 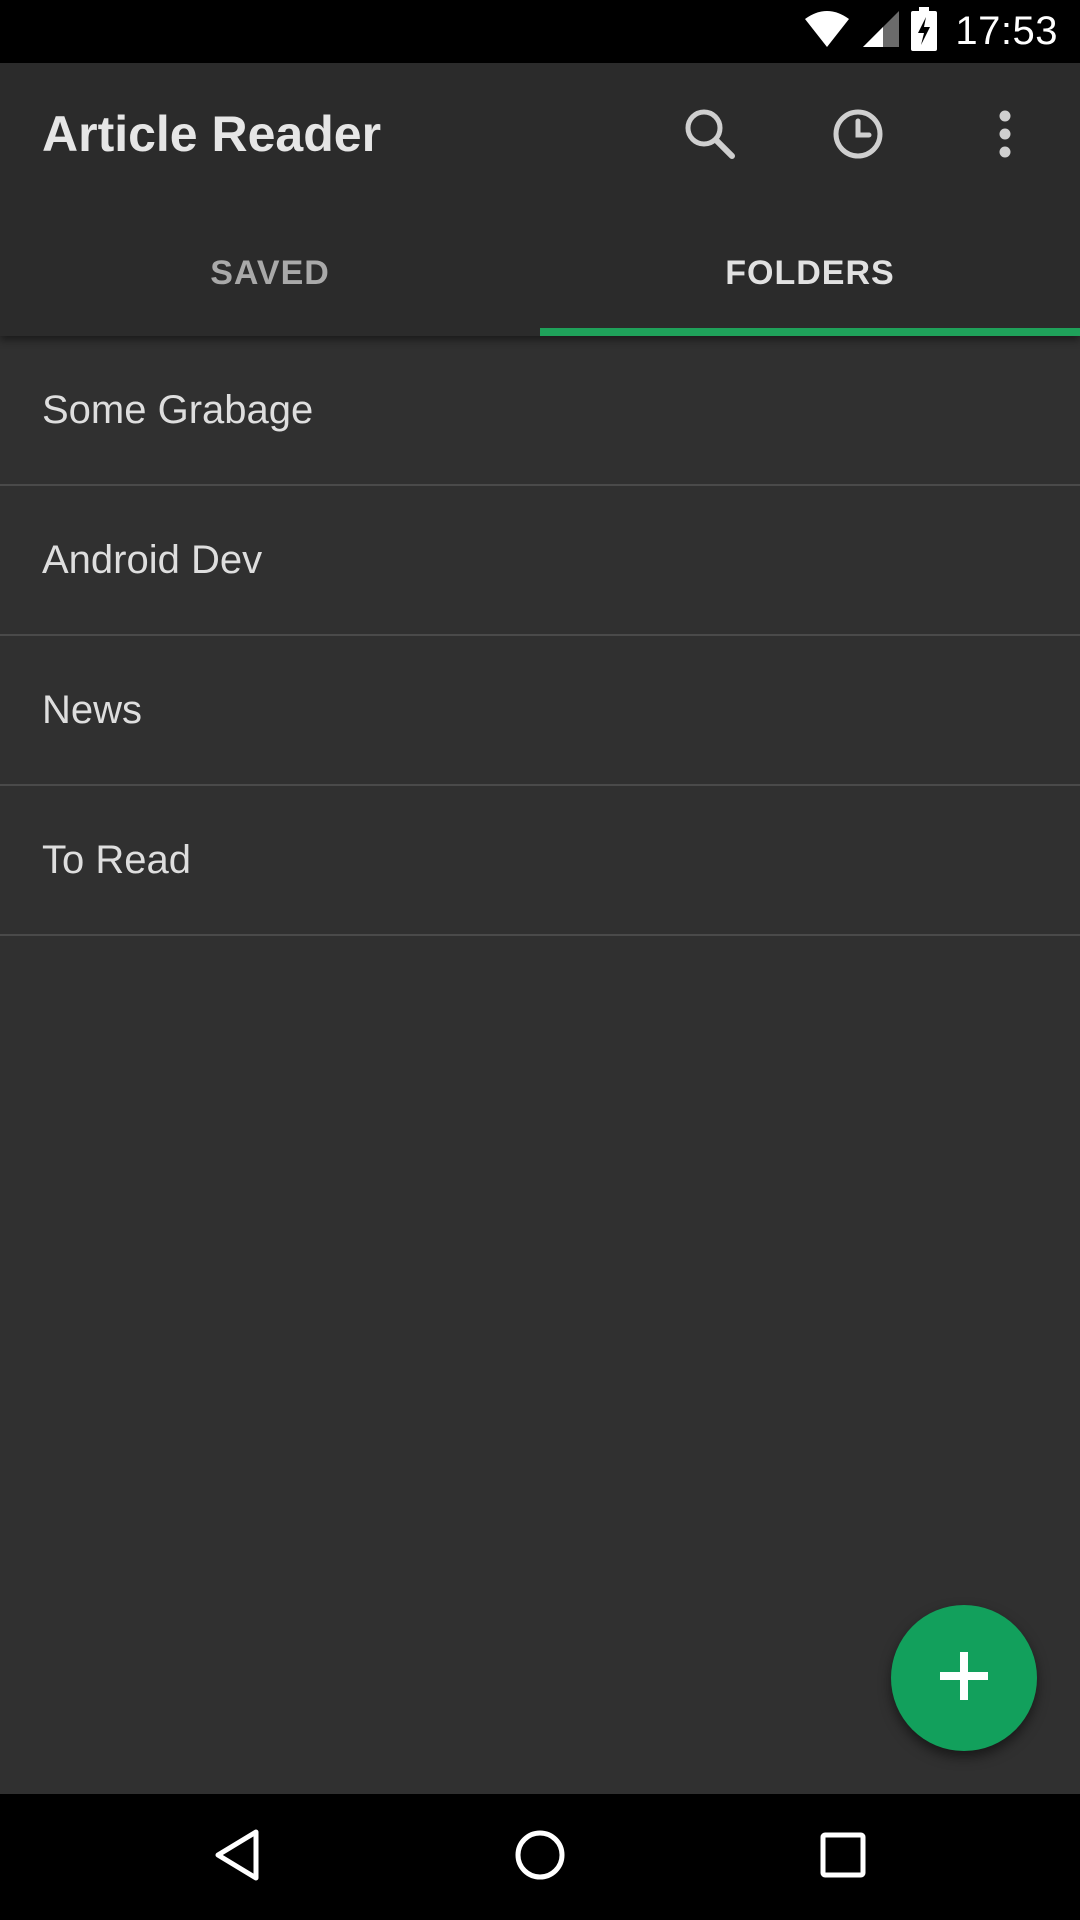 I want to click on overflow-menu-icon, so click(x=1005, y=136).